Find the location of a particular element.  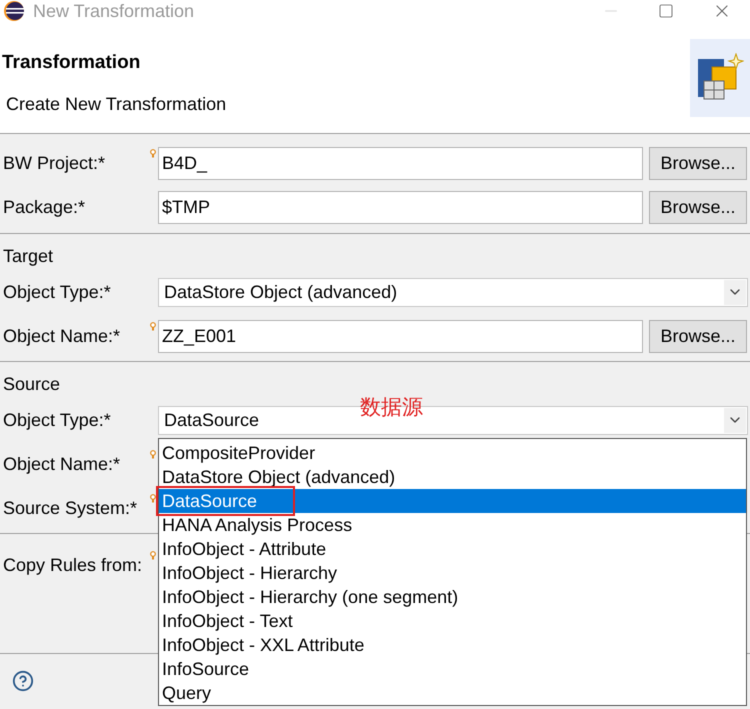

page-title: Transformation is located at coordinates (71, 63).